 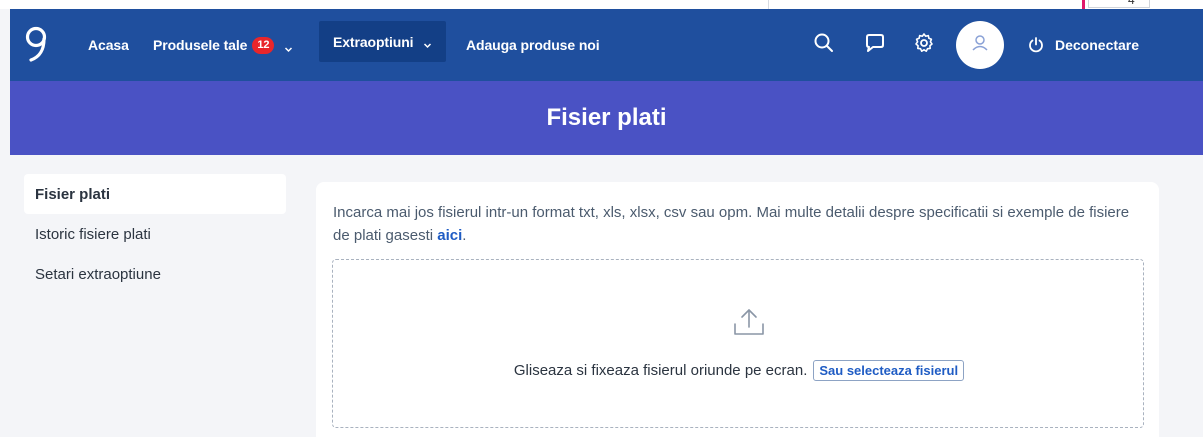 I want to click on logout-label: Deconectare, so click(x=1097, y=45).